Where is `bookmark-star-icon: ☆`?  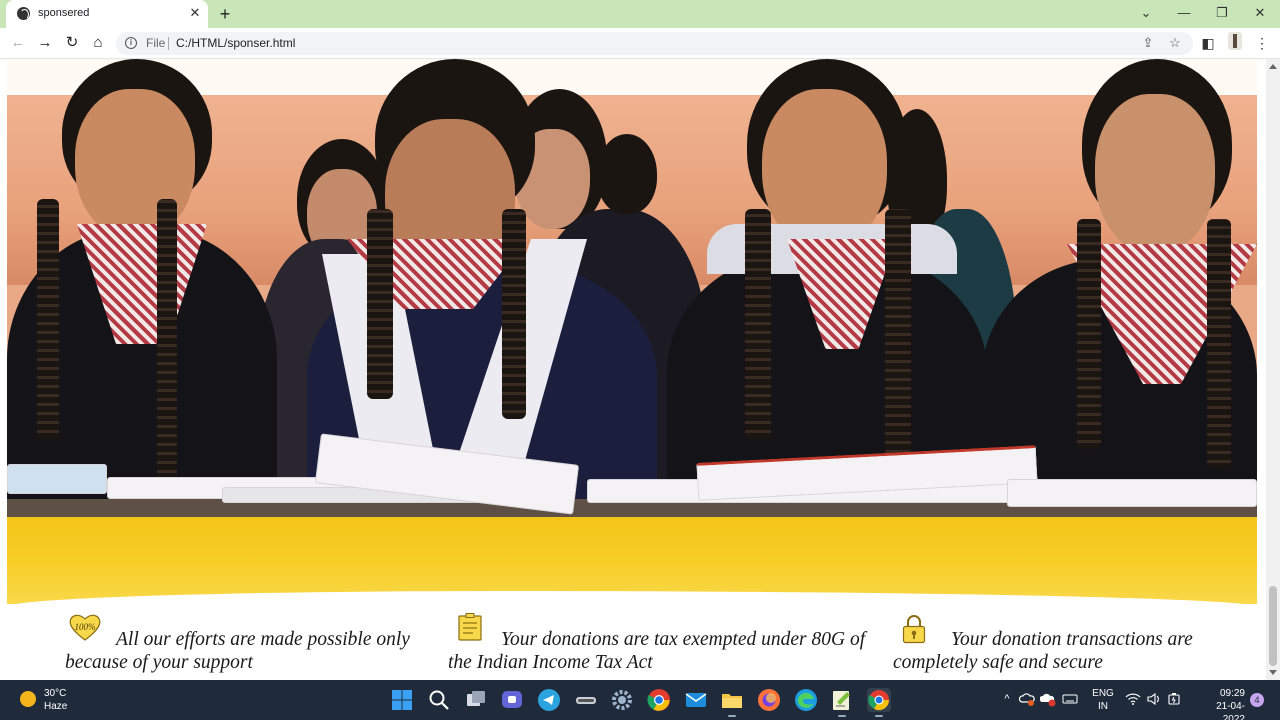
bookmark-star-icon: ☆ is located at coordinates (1175, 43).